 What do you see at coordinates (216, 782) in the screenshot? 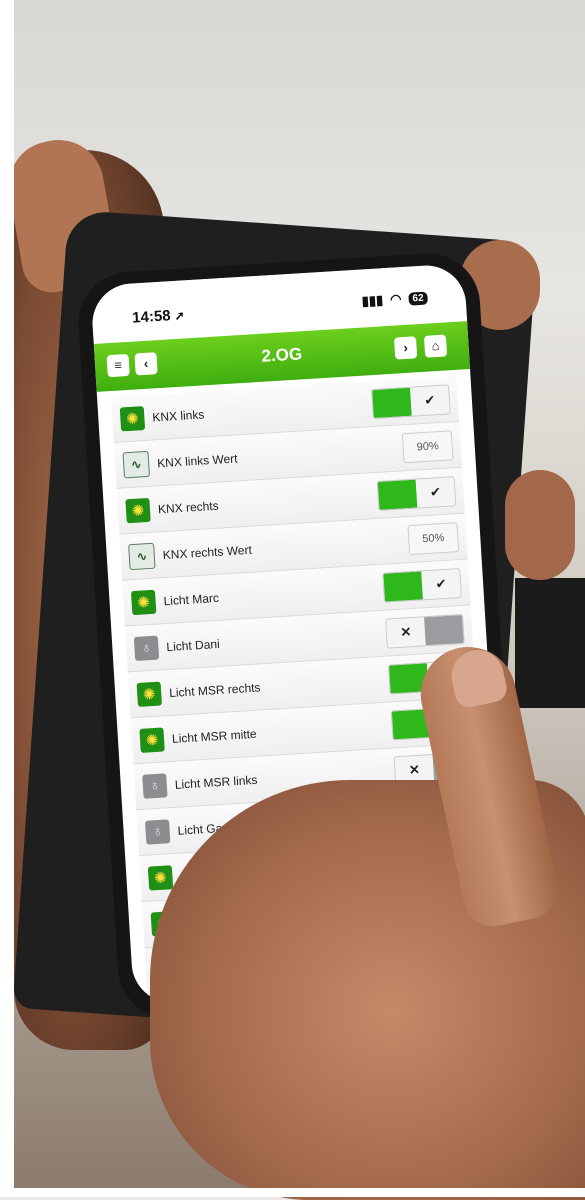
I see `list-item-label: Licht MSR links` at bounding box center [216, 782].